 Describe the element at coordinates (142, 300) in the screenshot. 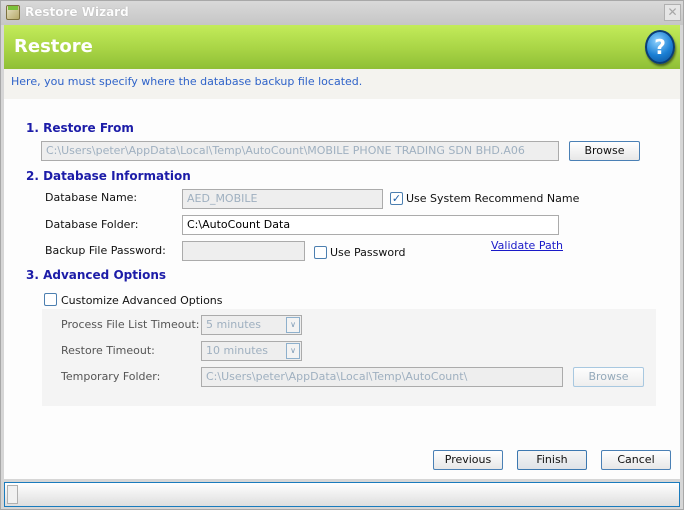

I see `customize-advanced-label: Customize Advanced Options` at that location.